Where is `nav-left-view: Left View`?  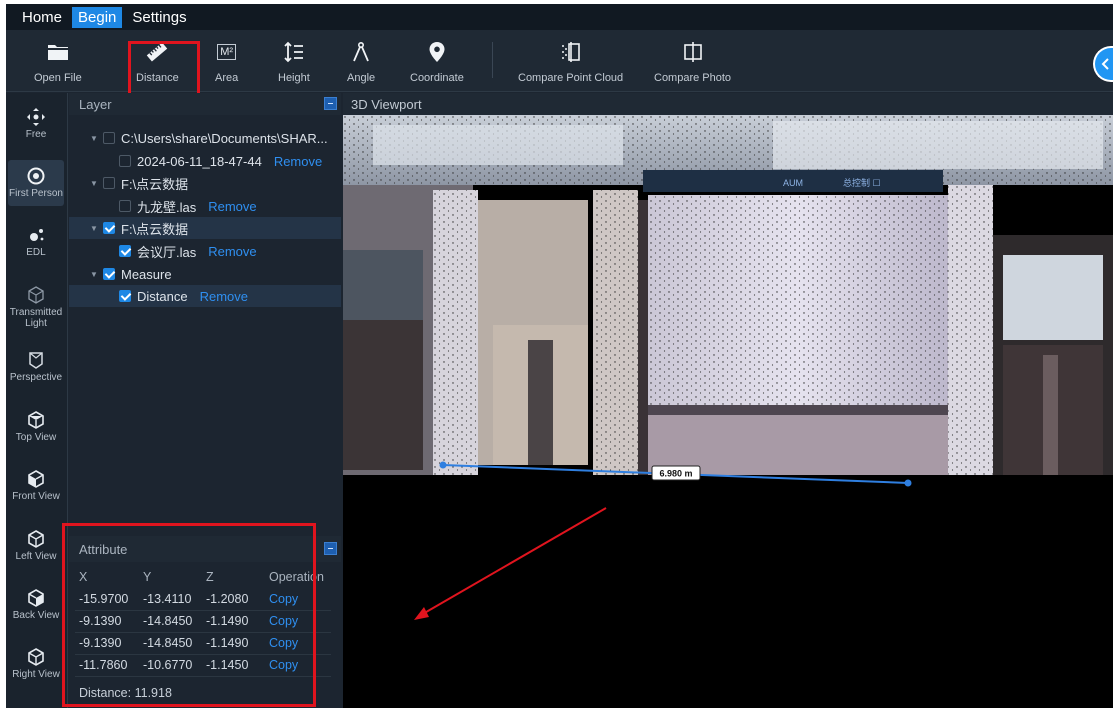 nav-left-view: Left View is located at coordinates (36, 546).